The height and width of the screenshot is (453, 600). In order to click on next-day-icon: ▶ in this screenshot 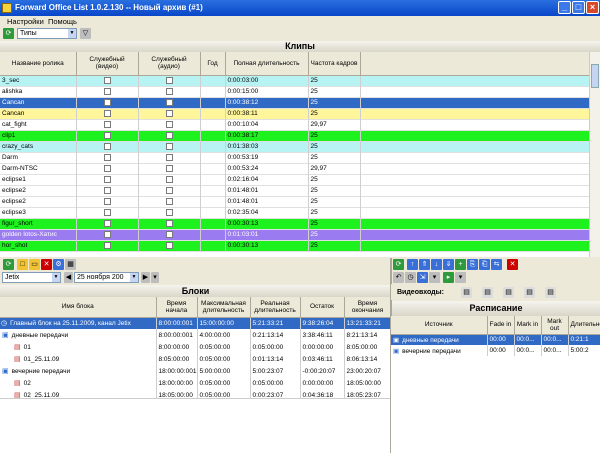, I will do `click(145, 277)`.